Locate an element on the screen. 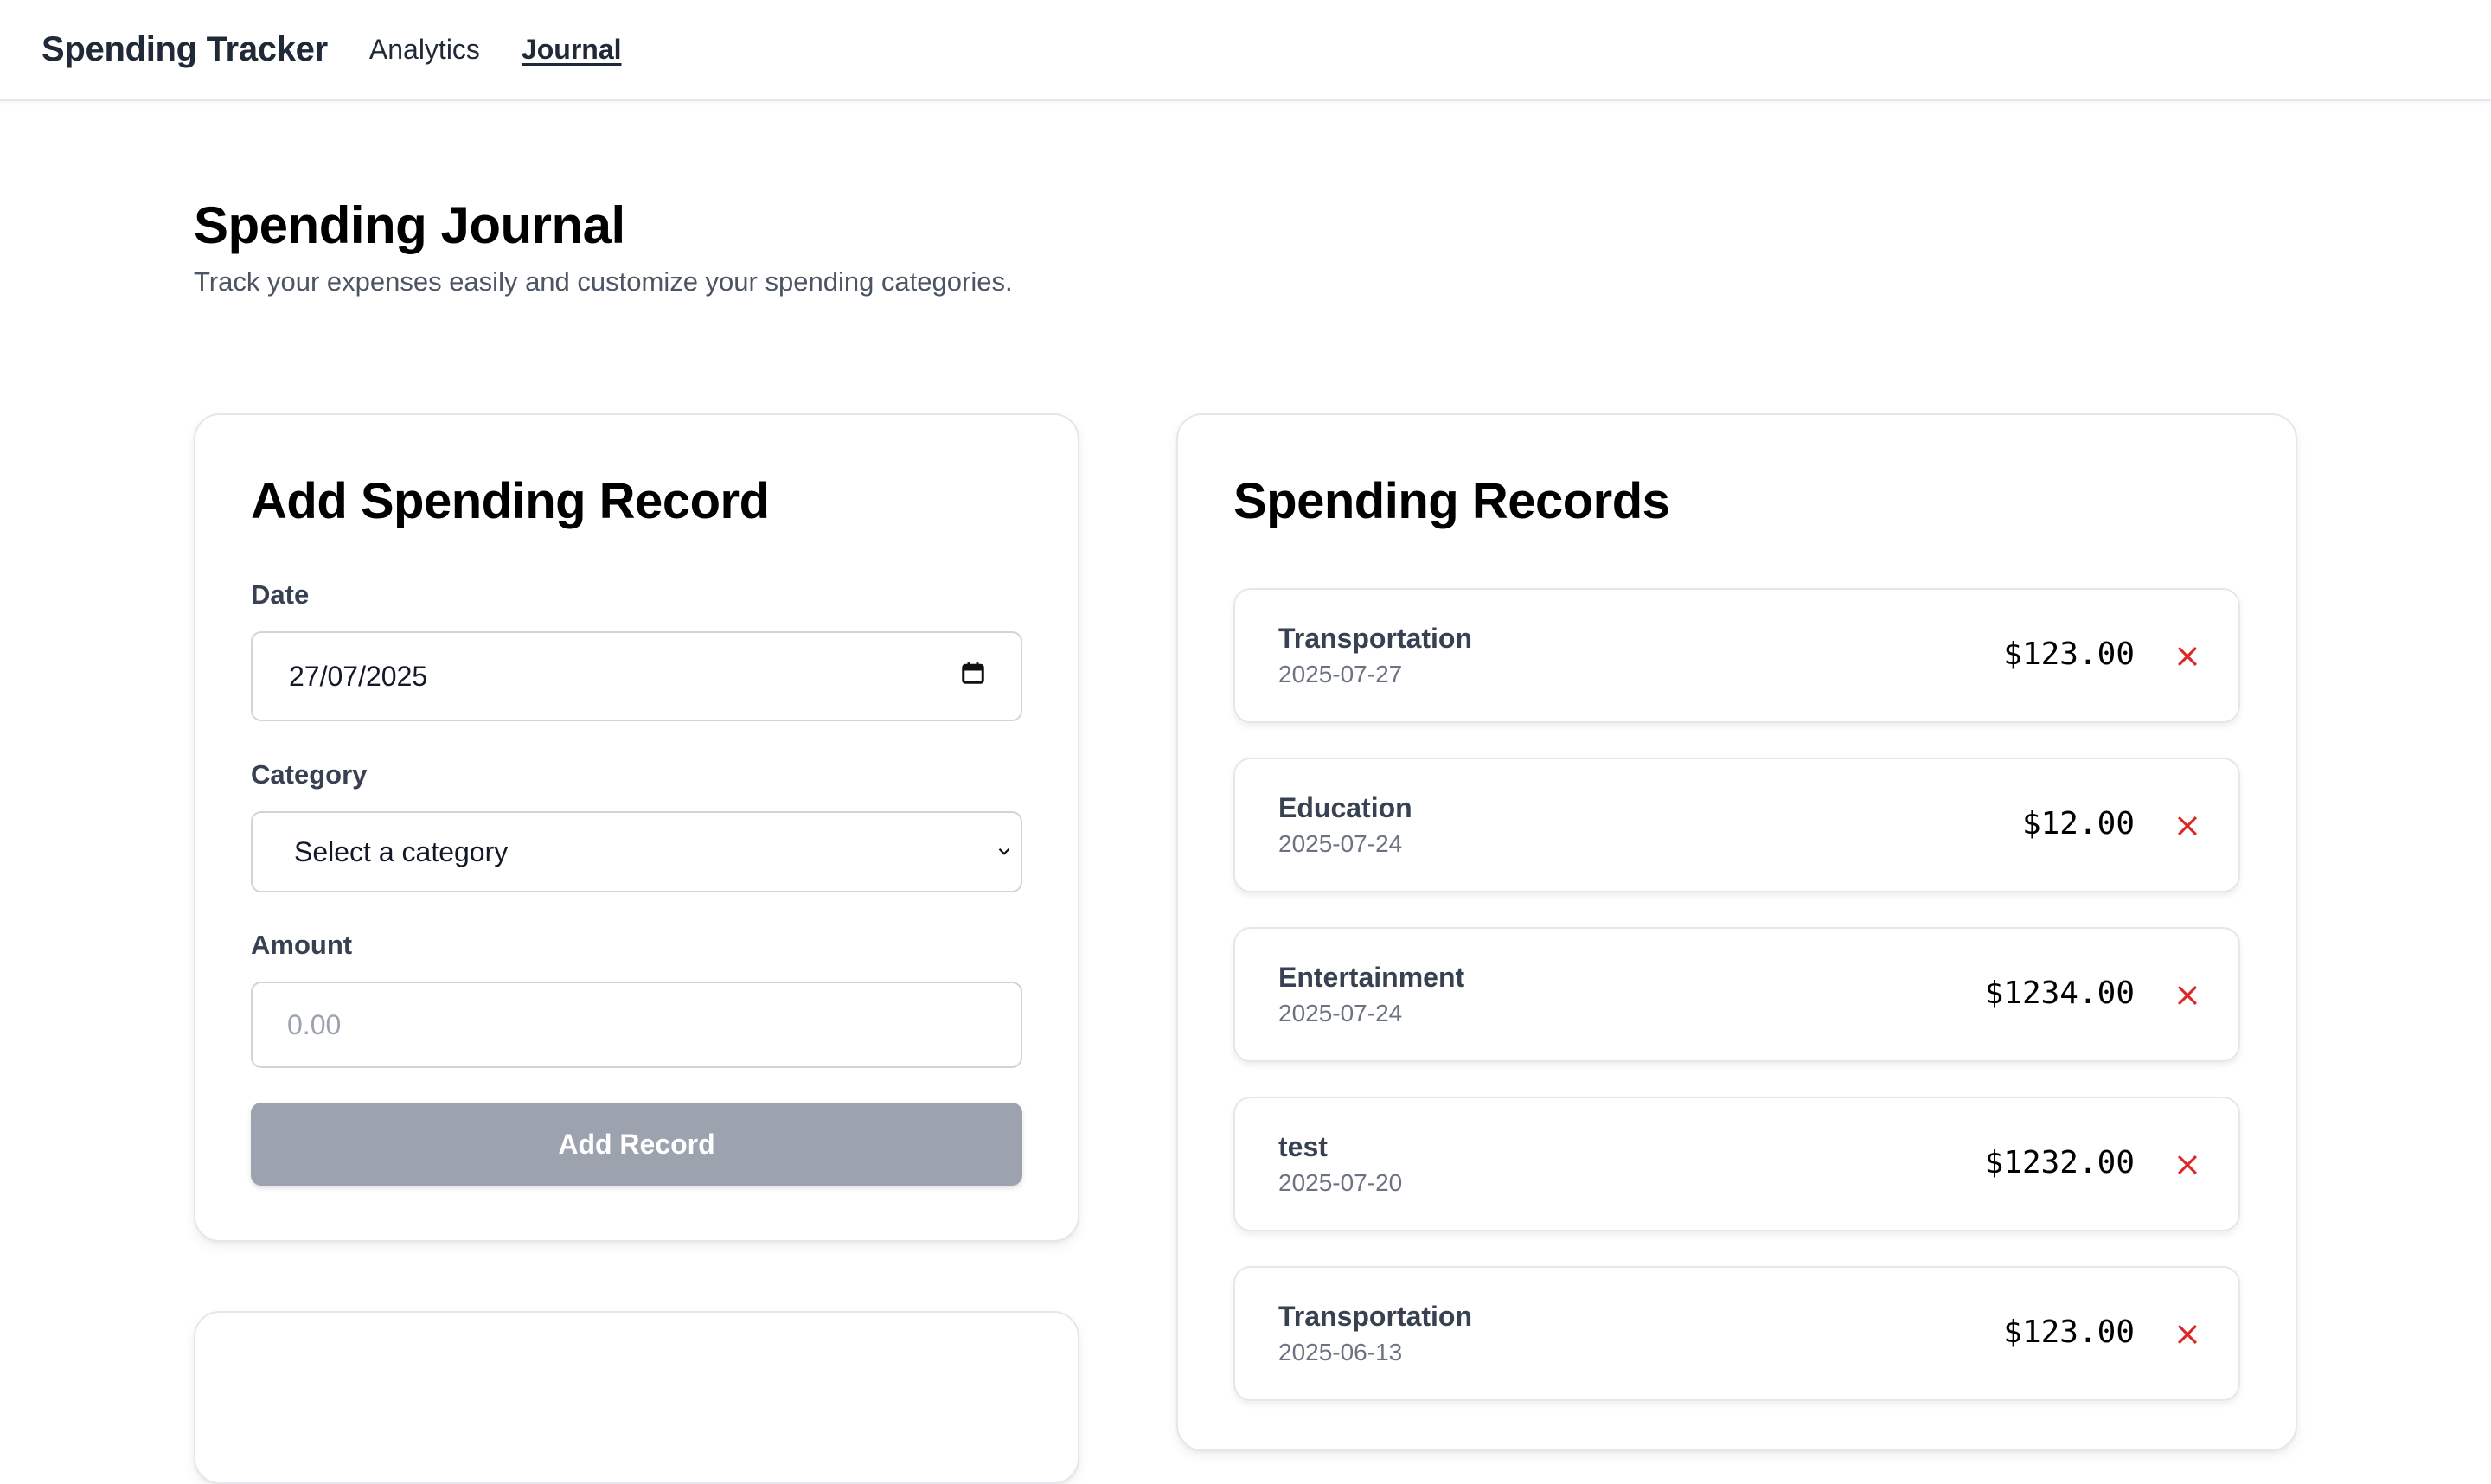 Image resolution: width=2491 pixels, height=1484 pixels. record-date: 2025-07-20 is located at coordinates (1341, 1183).